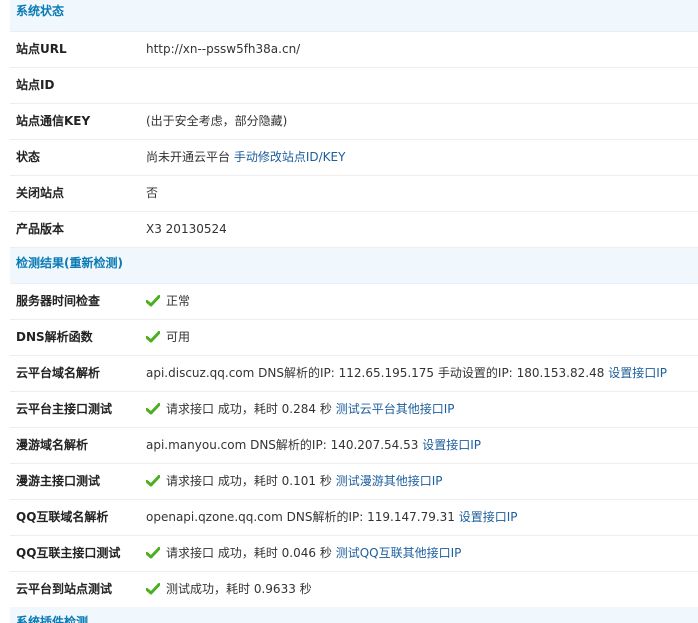 The height and width of the screenshot is (623, 698). Describe the element at coordinates (223, 49) in the screenshot. I see `site-url-value: http://xn--pssw5fh38a.cn/` at that location.